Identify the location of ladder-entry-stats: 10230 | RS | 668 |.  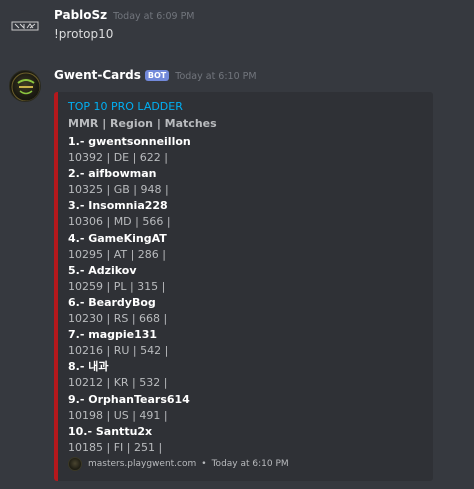
(118, 319).